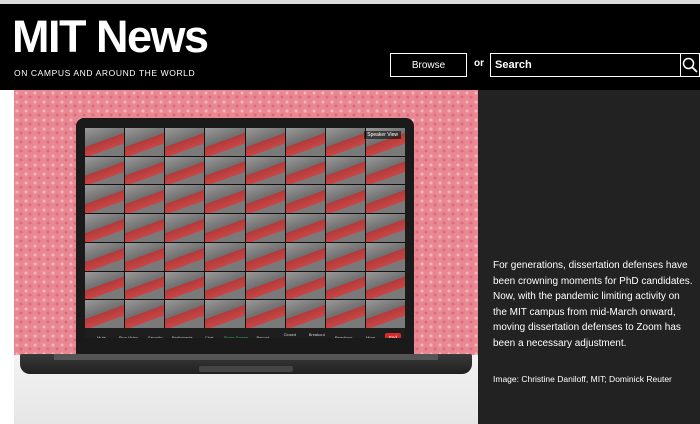  What do you see at coordinates (343, 336) in the screenshot?
I see `zoom-toolbar-item: Reactions` at bounding box center [343, 336].